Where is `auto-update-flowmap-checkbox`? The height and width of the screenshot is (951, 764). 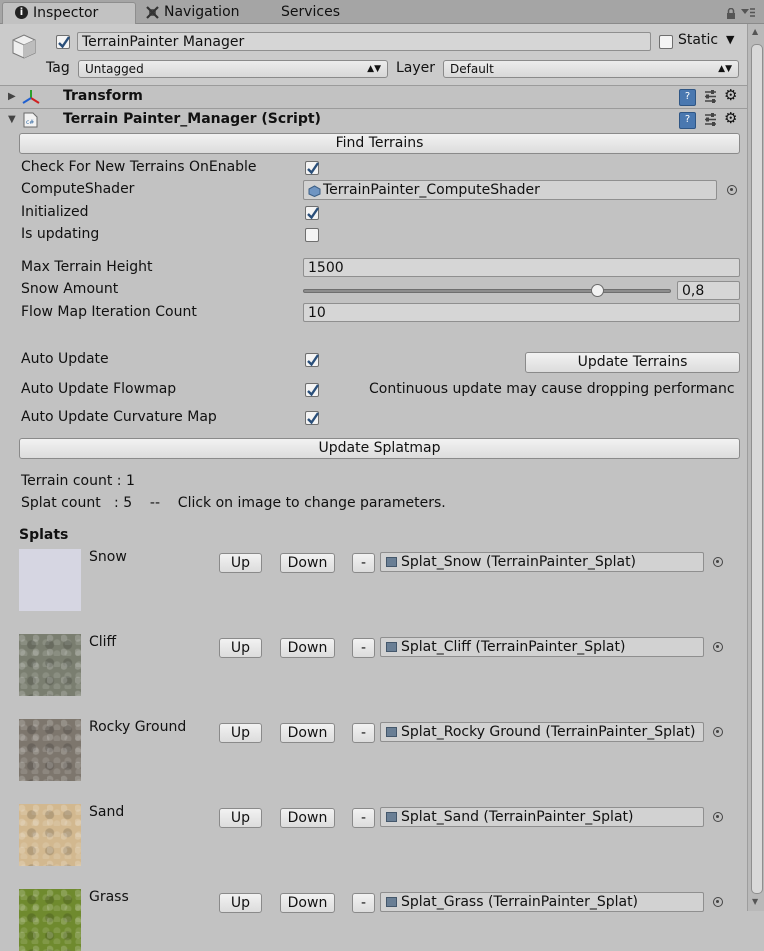 auto-update-flowmap-checkbox is located at coordinates (312, 390).